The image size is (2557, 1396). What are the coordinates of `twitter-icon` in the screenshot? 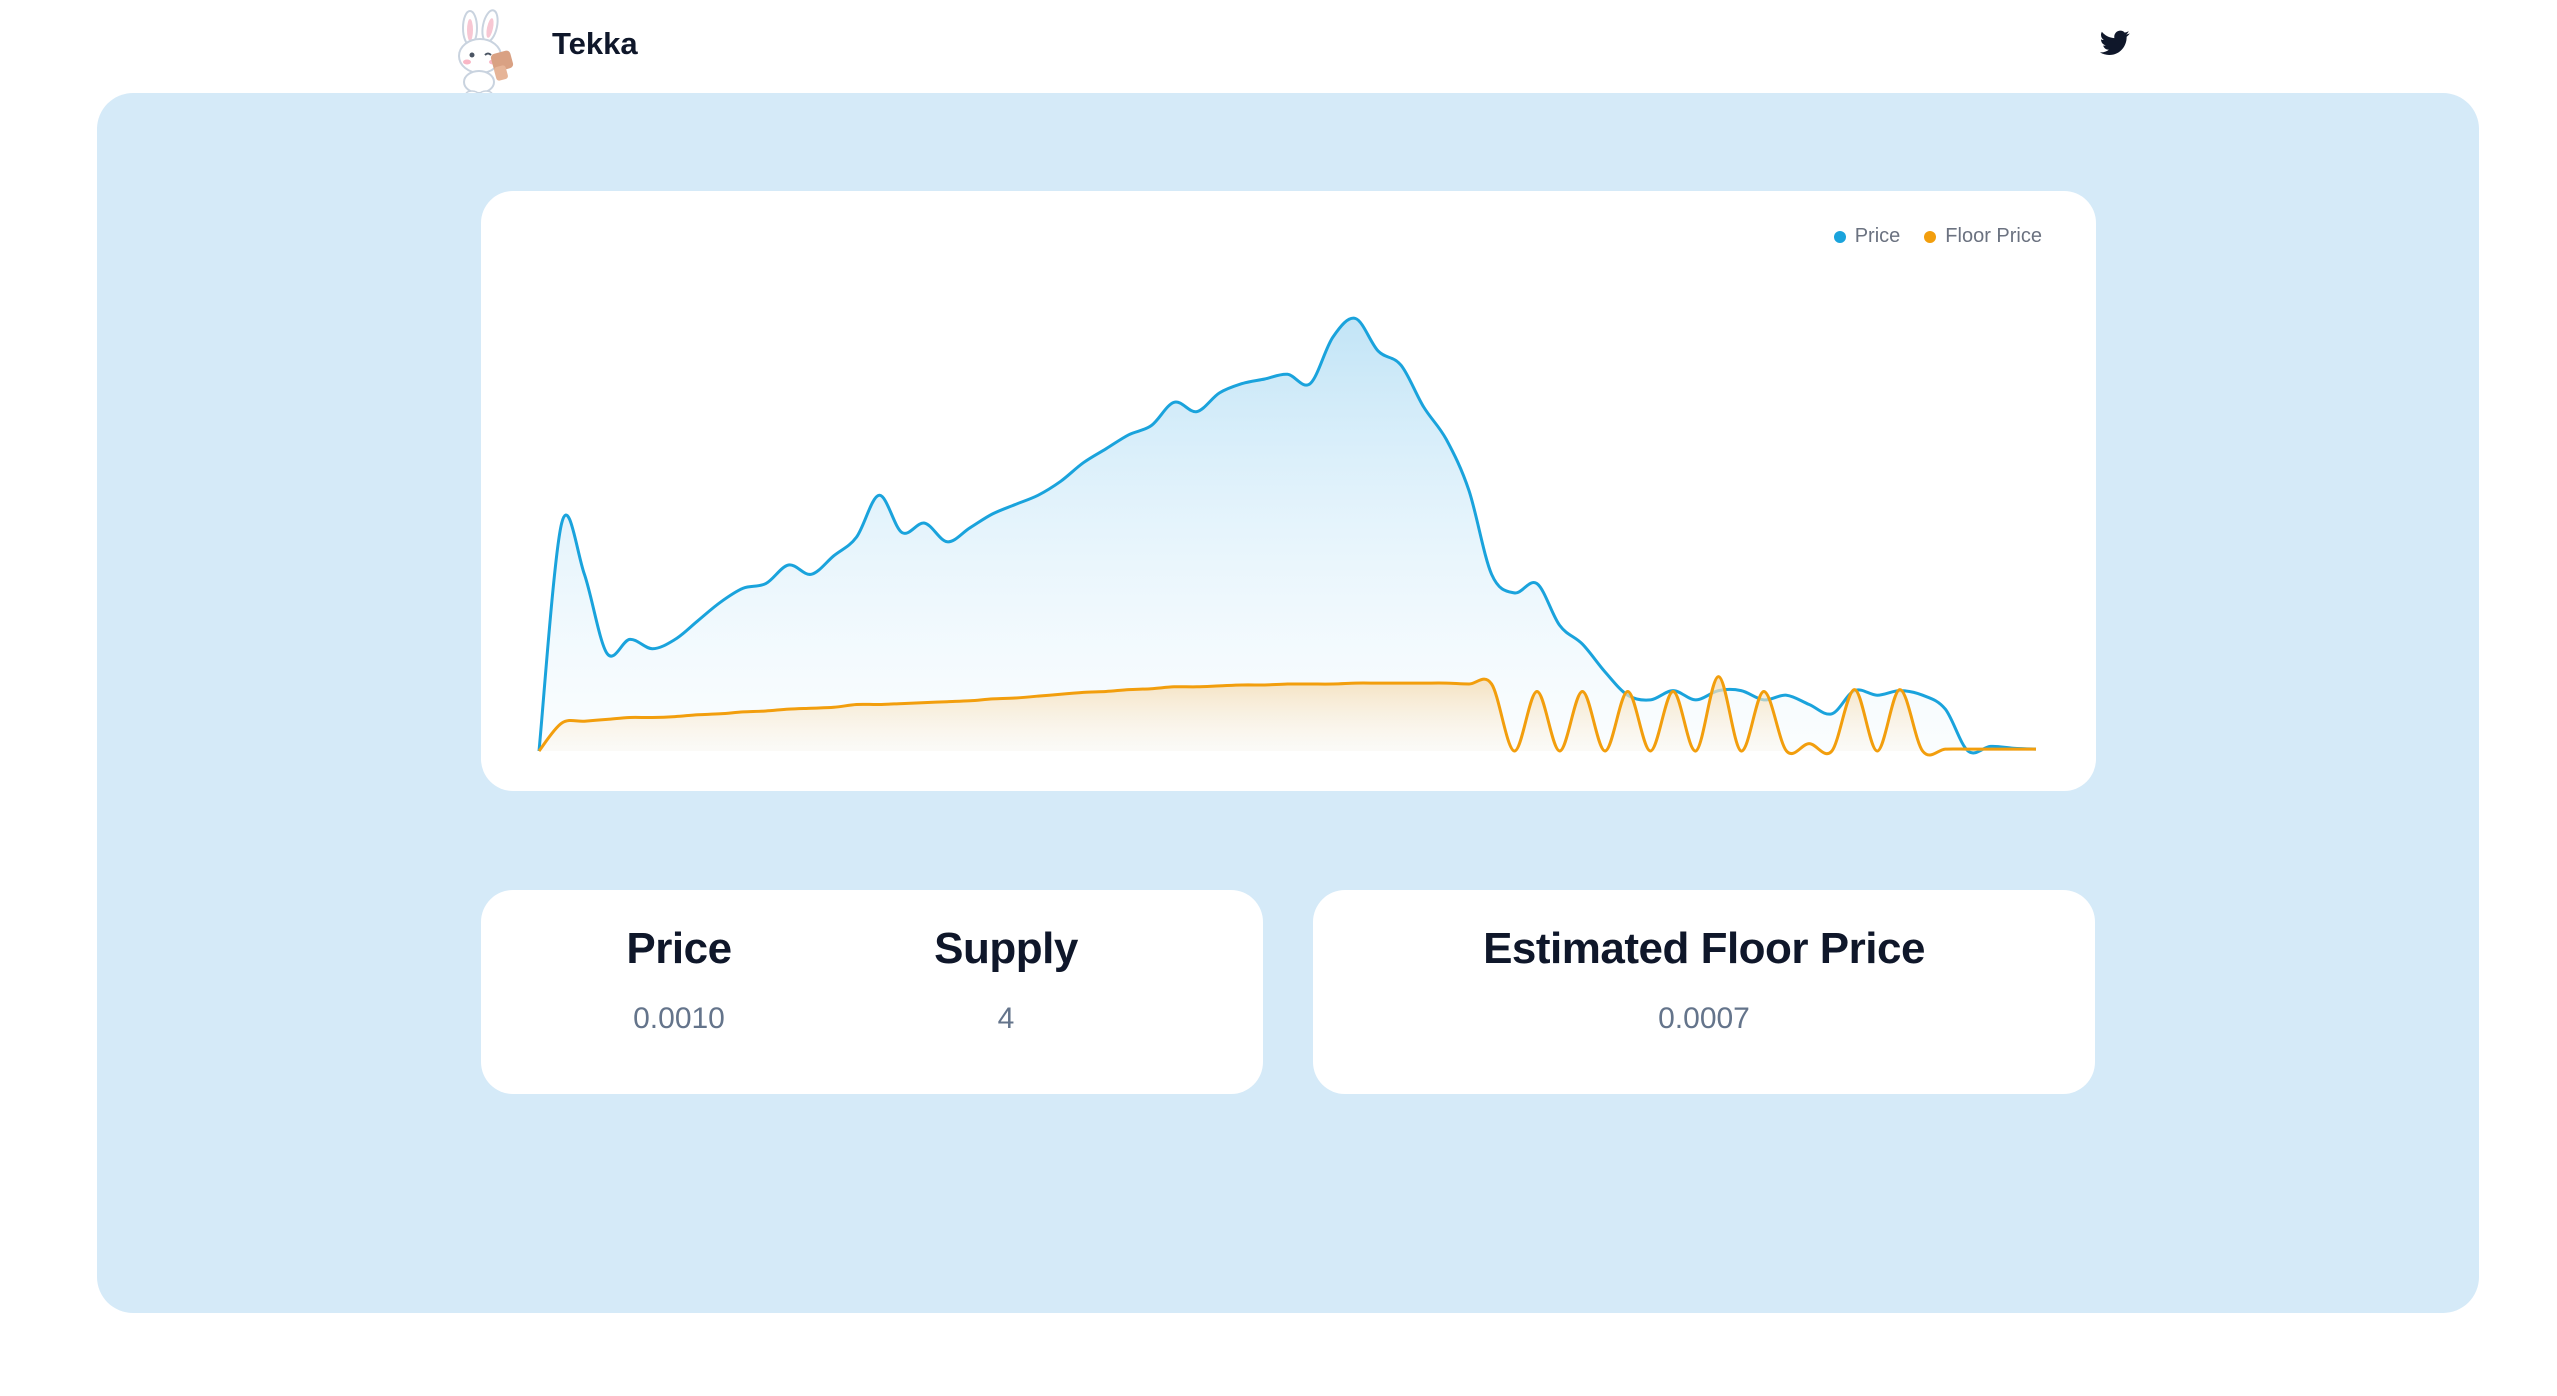 It's located at (2114, 43).